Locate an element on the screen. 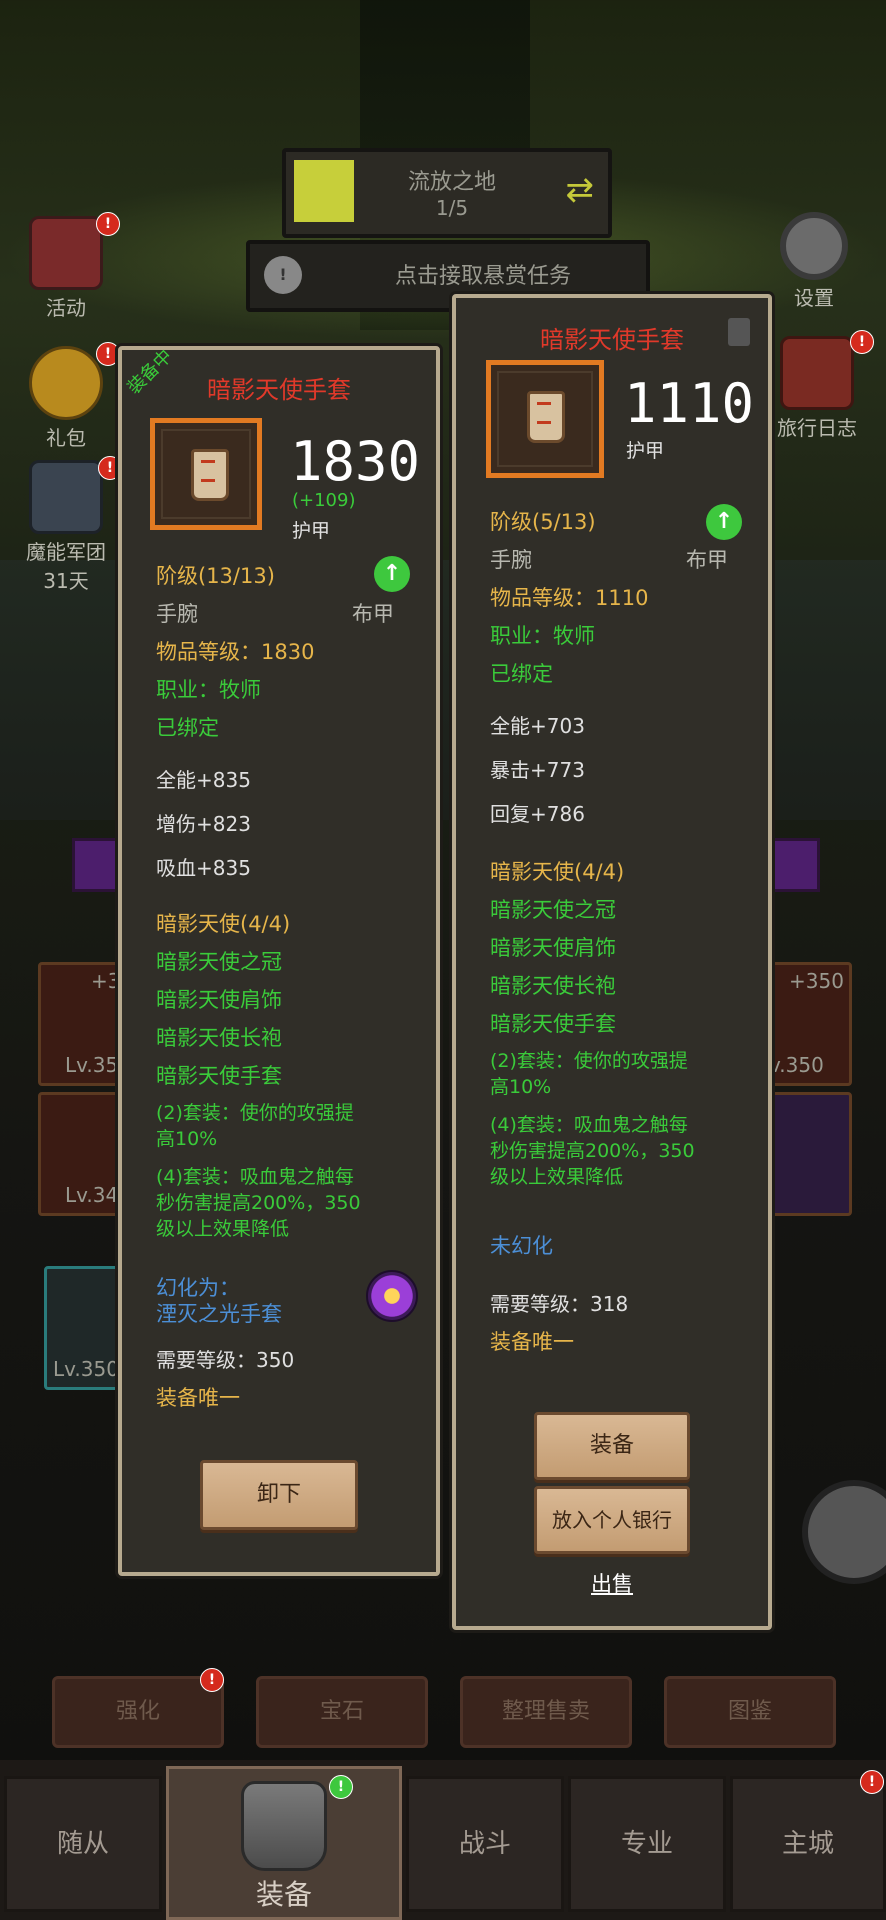  armor-icon is located at coordinates (284, 1826).